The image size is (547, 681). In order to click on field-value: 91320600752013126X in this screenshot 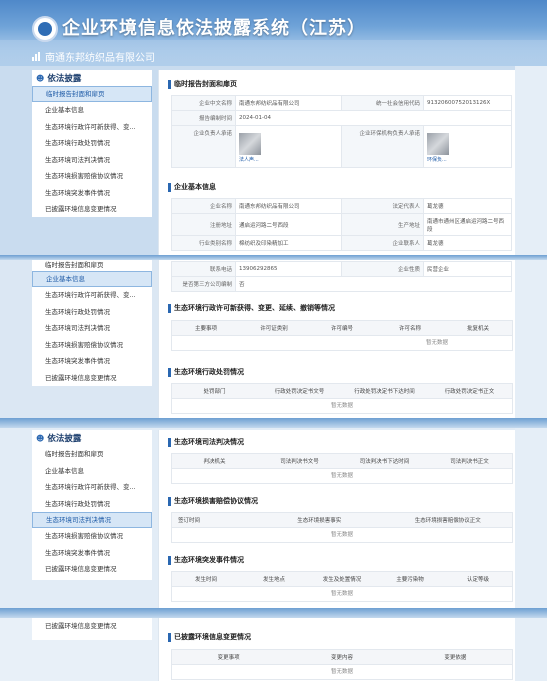, I will do `click(467, 103)`.